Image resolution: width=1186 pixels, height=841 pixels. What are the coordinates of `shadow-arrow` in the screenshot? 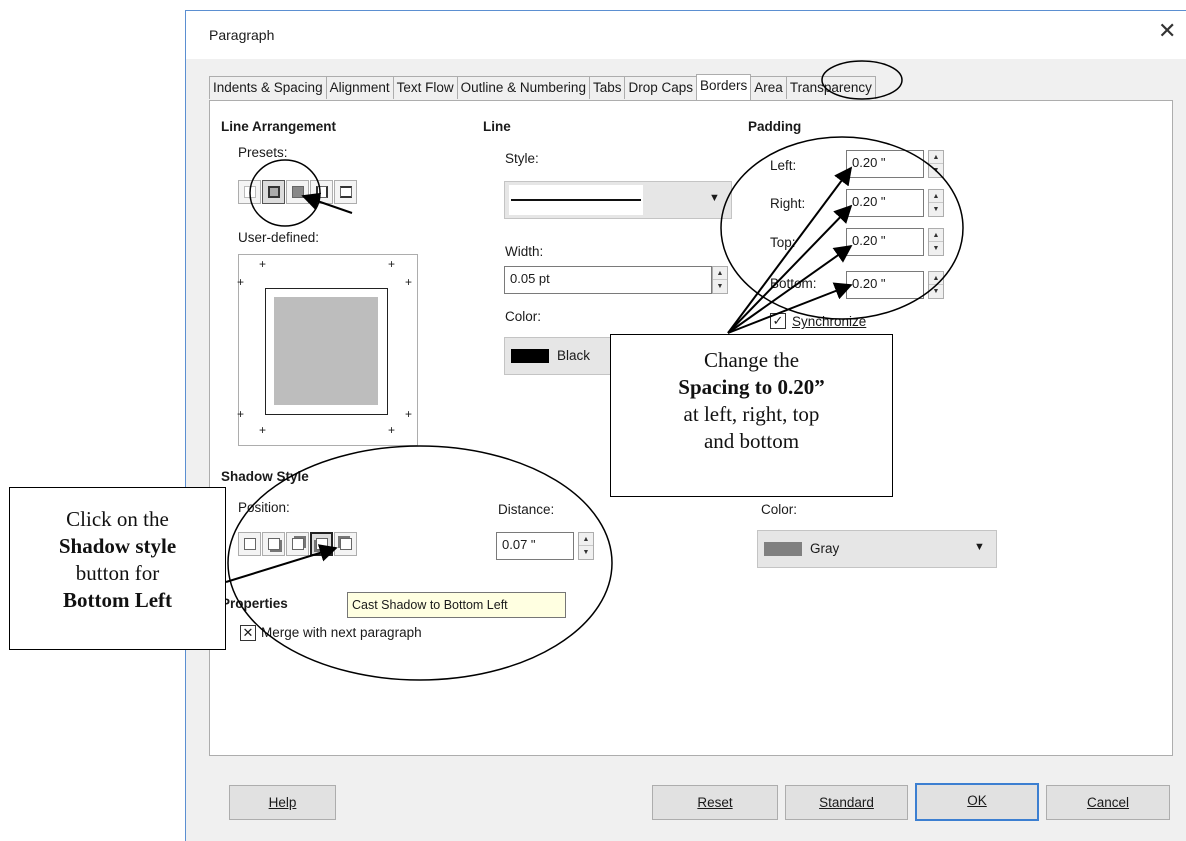 It's located at (281, 563).